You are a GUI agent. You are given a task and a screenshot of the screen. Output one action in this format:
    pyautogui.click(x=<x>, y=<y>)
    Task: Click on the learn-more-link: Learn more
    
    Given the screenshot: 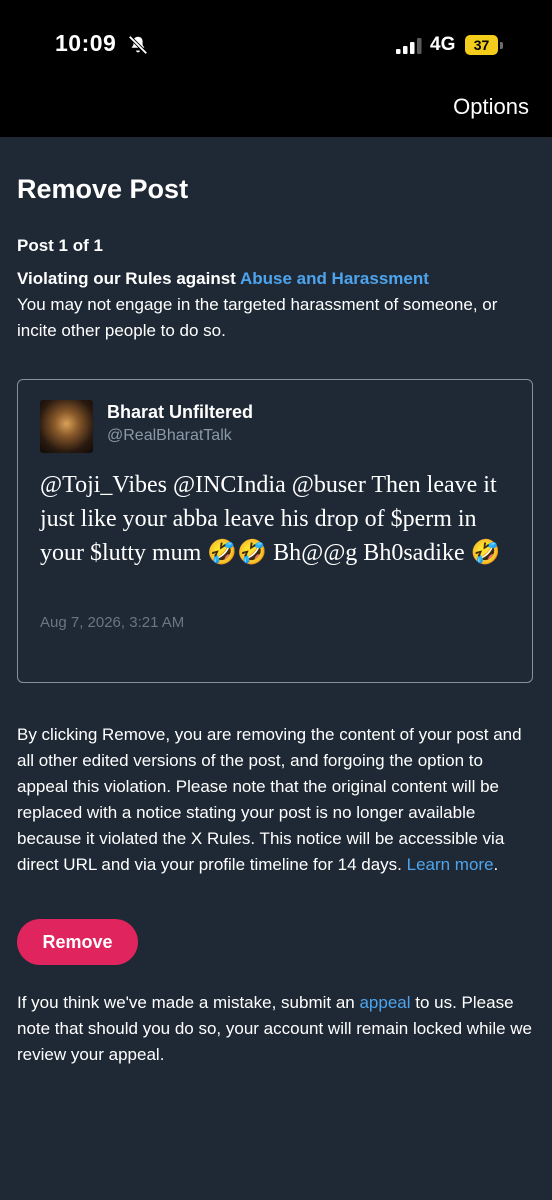 What is the action you would take?
    pyautogui.click(x=450, y=864)
    